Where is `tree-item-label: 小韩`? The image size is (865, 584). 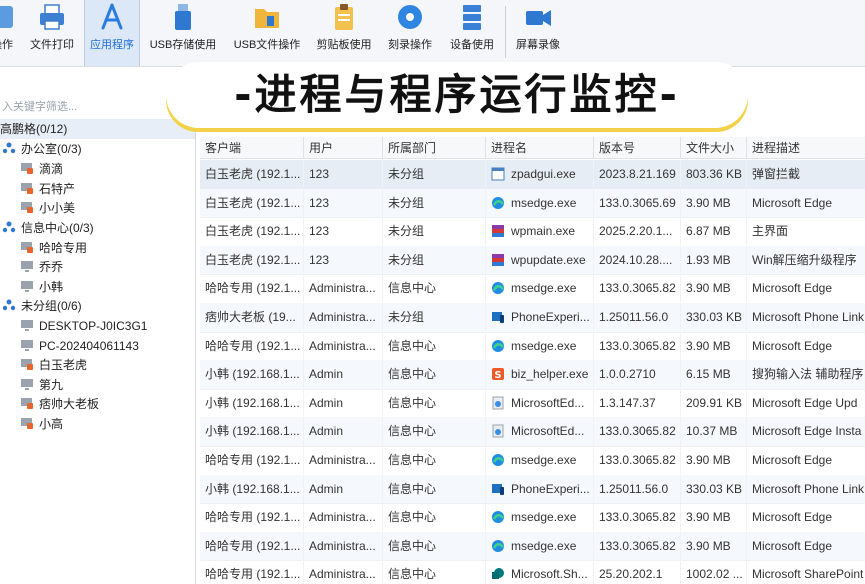 tree-item-label: 小韩 is located at coordinates (51, 286).